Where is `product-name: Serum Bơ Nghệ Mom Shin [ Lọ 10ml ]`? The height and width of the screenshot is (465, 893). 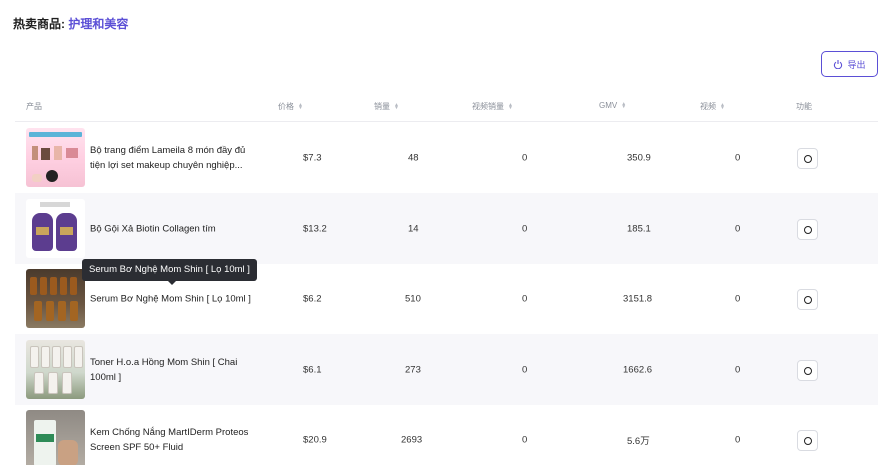
product-name: Serum Bơ Nghệ Mom Shin [ Lọ 10ml ] is located at coordinates (175, 298).